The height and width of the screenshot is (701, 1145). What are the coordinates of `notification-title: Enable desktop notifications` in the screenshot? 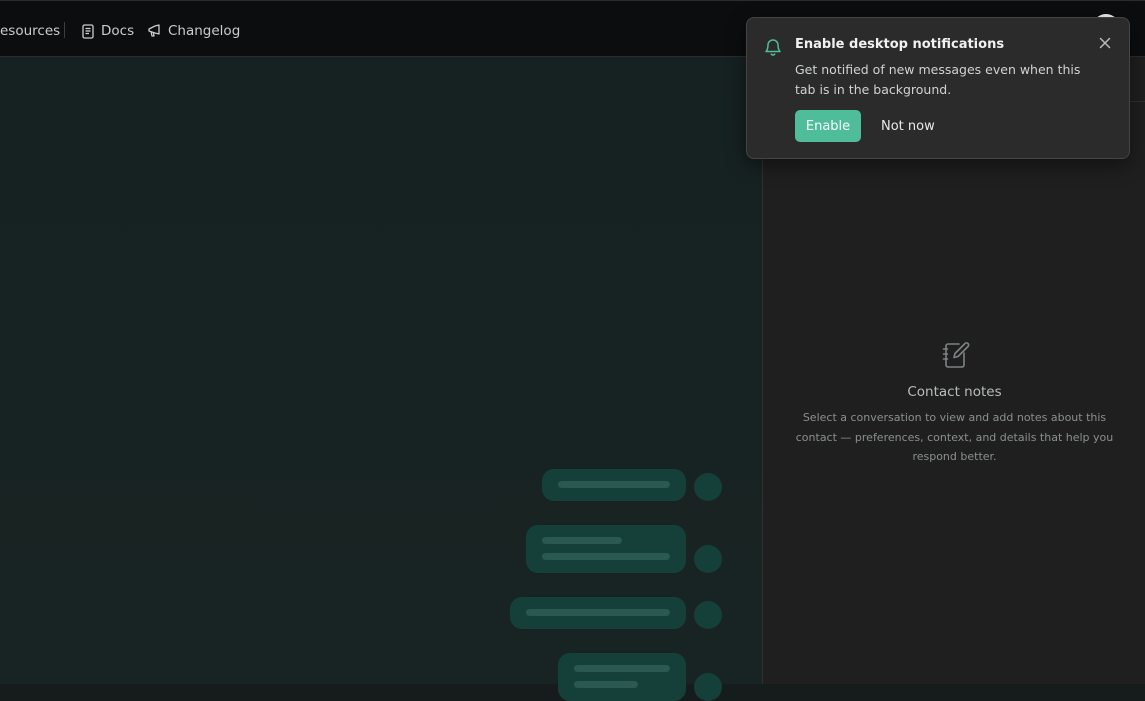 It's located at (900, 44).